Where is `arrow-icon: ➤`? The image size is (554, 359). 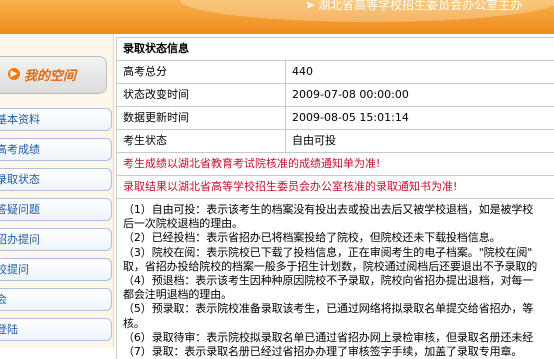
arrow-icon: ➤ is located at coordinates (310, 6).